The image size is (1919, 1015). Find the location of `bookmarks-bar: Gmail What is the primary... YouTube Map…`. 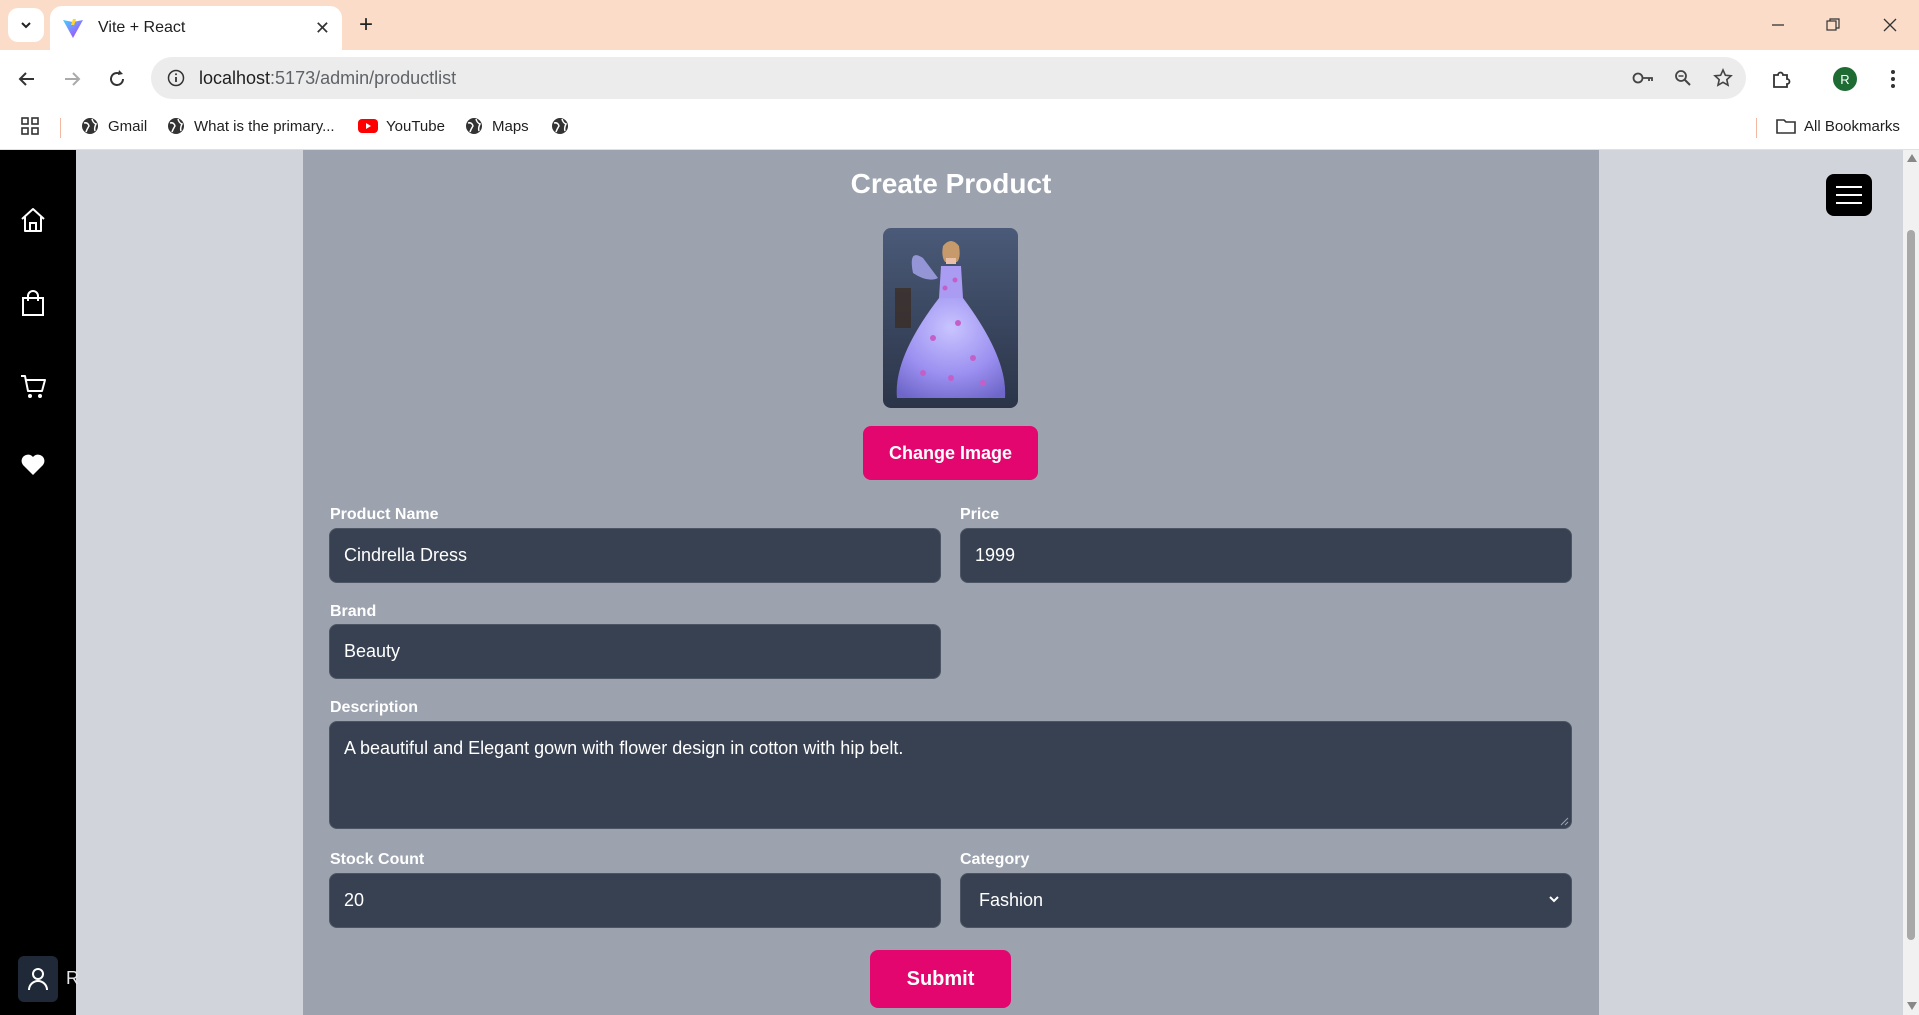

bookmarks-bar: Gmail What is the primary... YouTube Map… is located at coordinates (959, 128).